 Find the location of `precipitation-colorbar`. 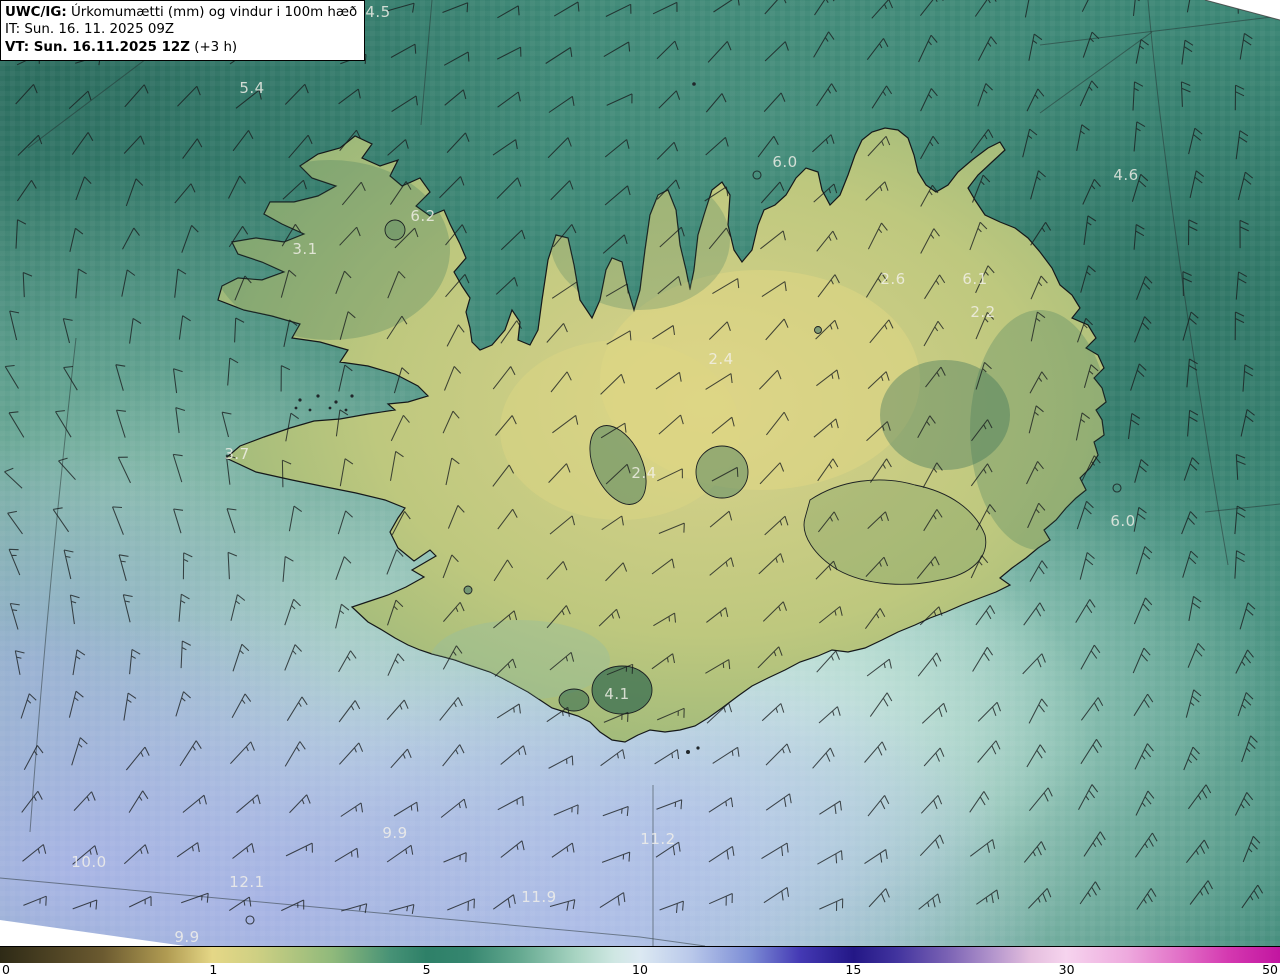

precipitation-colorbar is located at coordinates (640, 954).